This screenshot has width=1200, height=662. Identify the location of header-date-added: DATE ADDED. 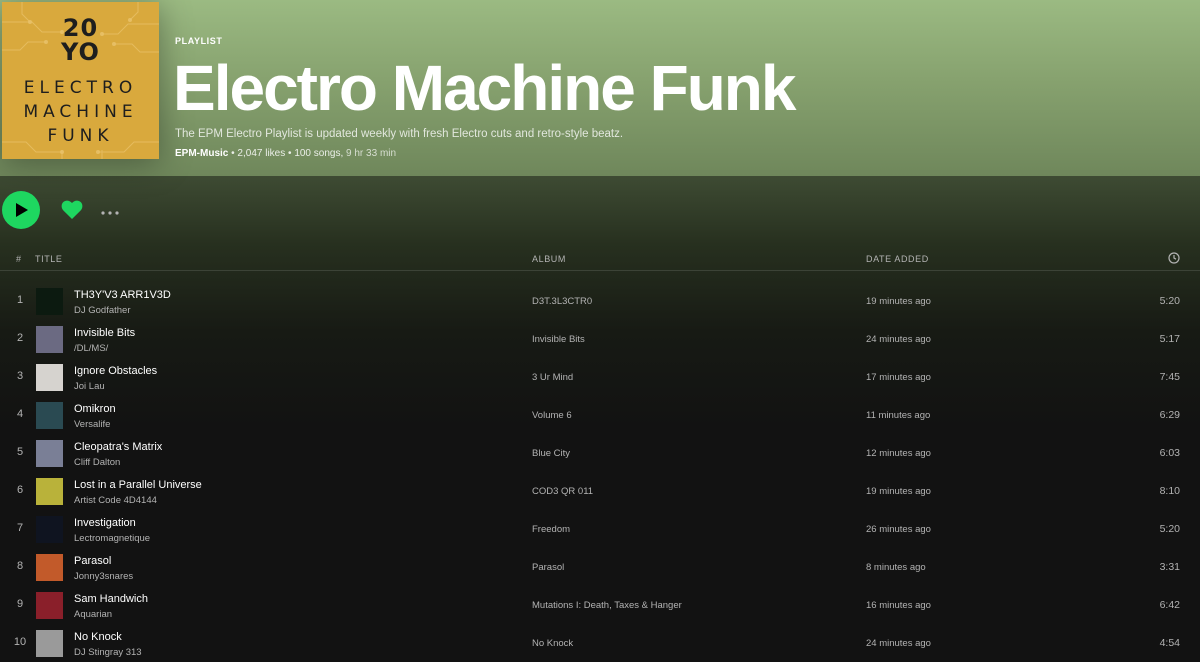
(897, 259).